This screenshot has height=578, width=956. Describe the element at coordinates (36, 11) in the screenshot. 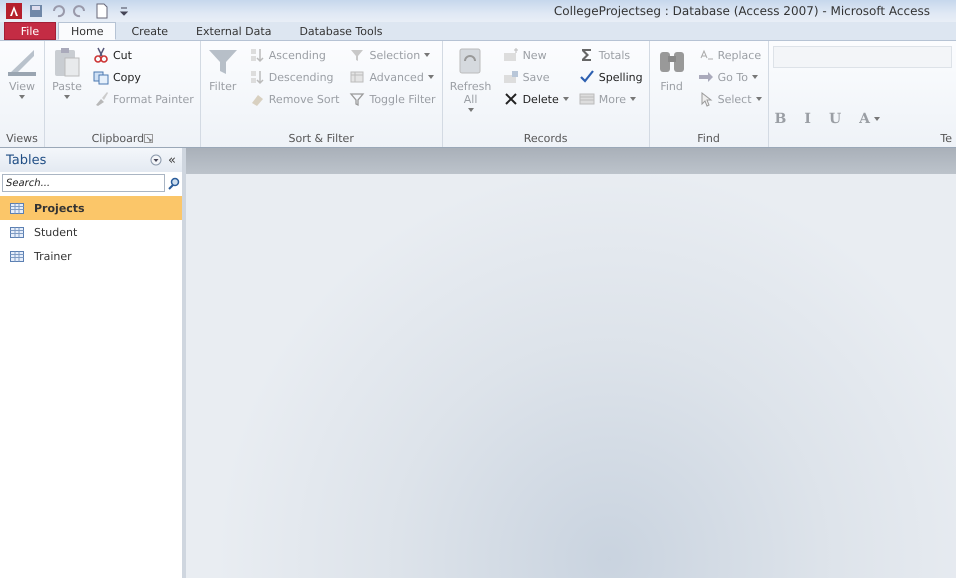

I see `save-icon` at that location.